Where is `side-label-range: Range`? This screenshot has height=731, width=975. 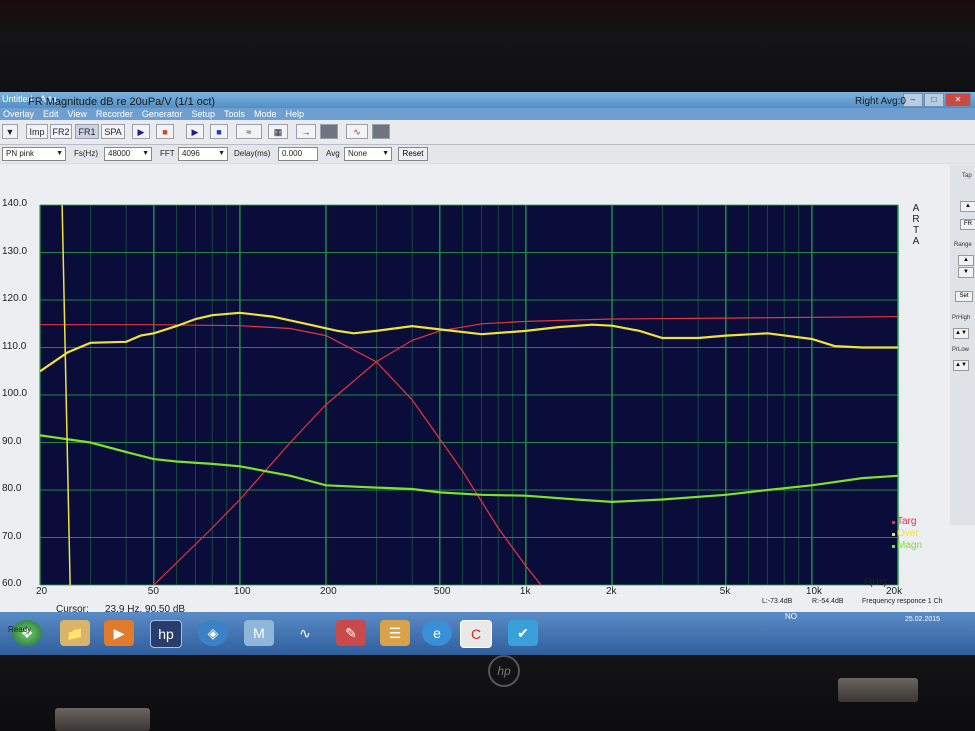 side-label-range: Range is located at coordinates (963, 245).